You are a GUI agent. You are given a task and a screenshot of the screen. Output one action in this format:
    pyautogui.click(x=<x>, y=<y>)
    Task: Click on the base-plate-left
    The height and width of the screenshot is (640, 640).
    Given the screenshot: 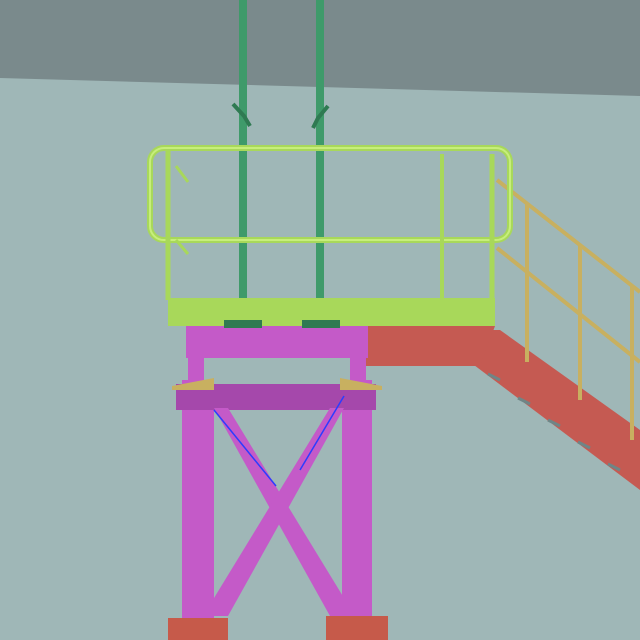 What is the action you would take?
    pyautogui.click(x=198, y=629)
    